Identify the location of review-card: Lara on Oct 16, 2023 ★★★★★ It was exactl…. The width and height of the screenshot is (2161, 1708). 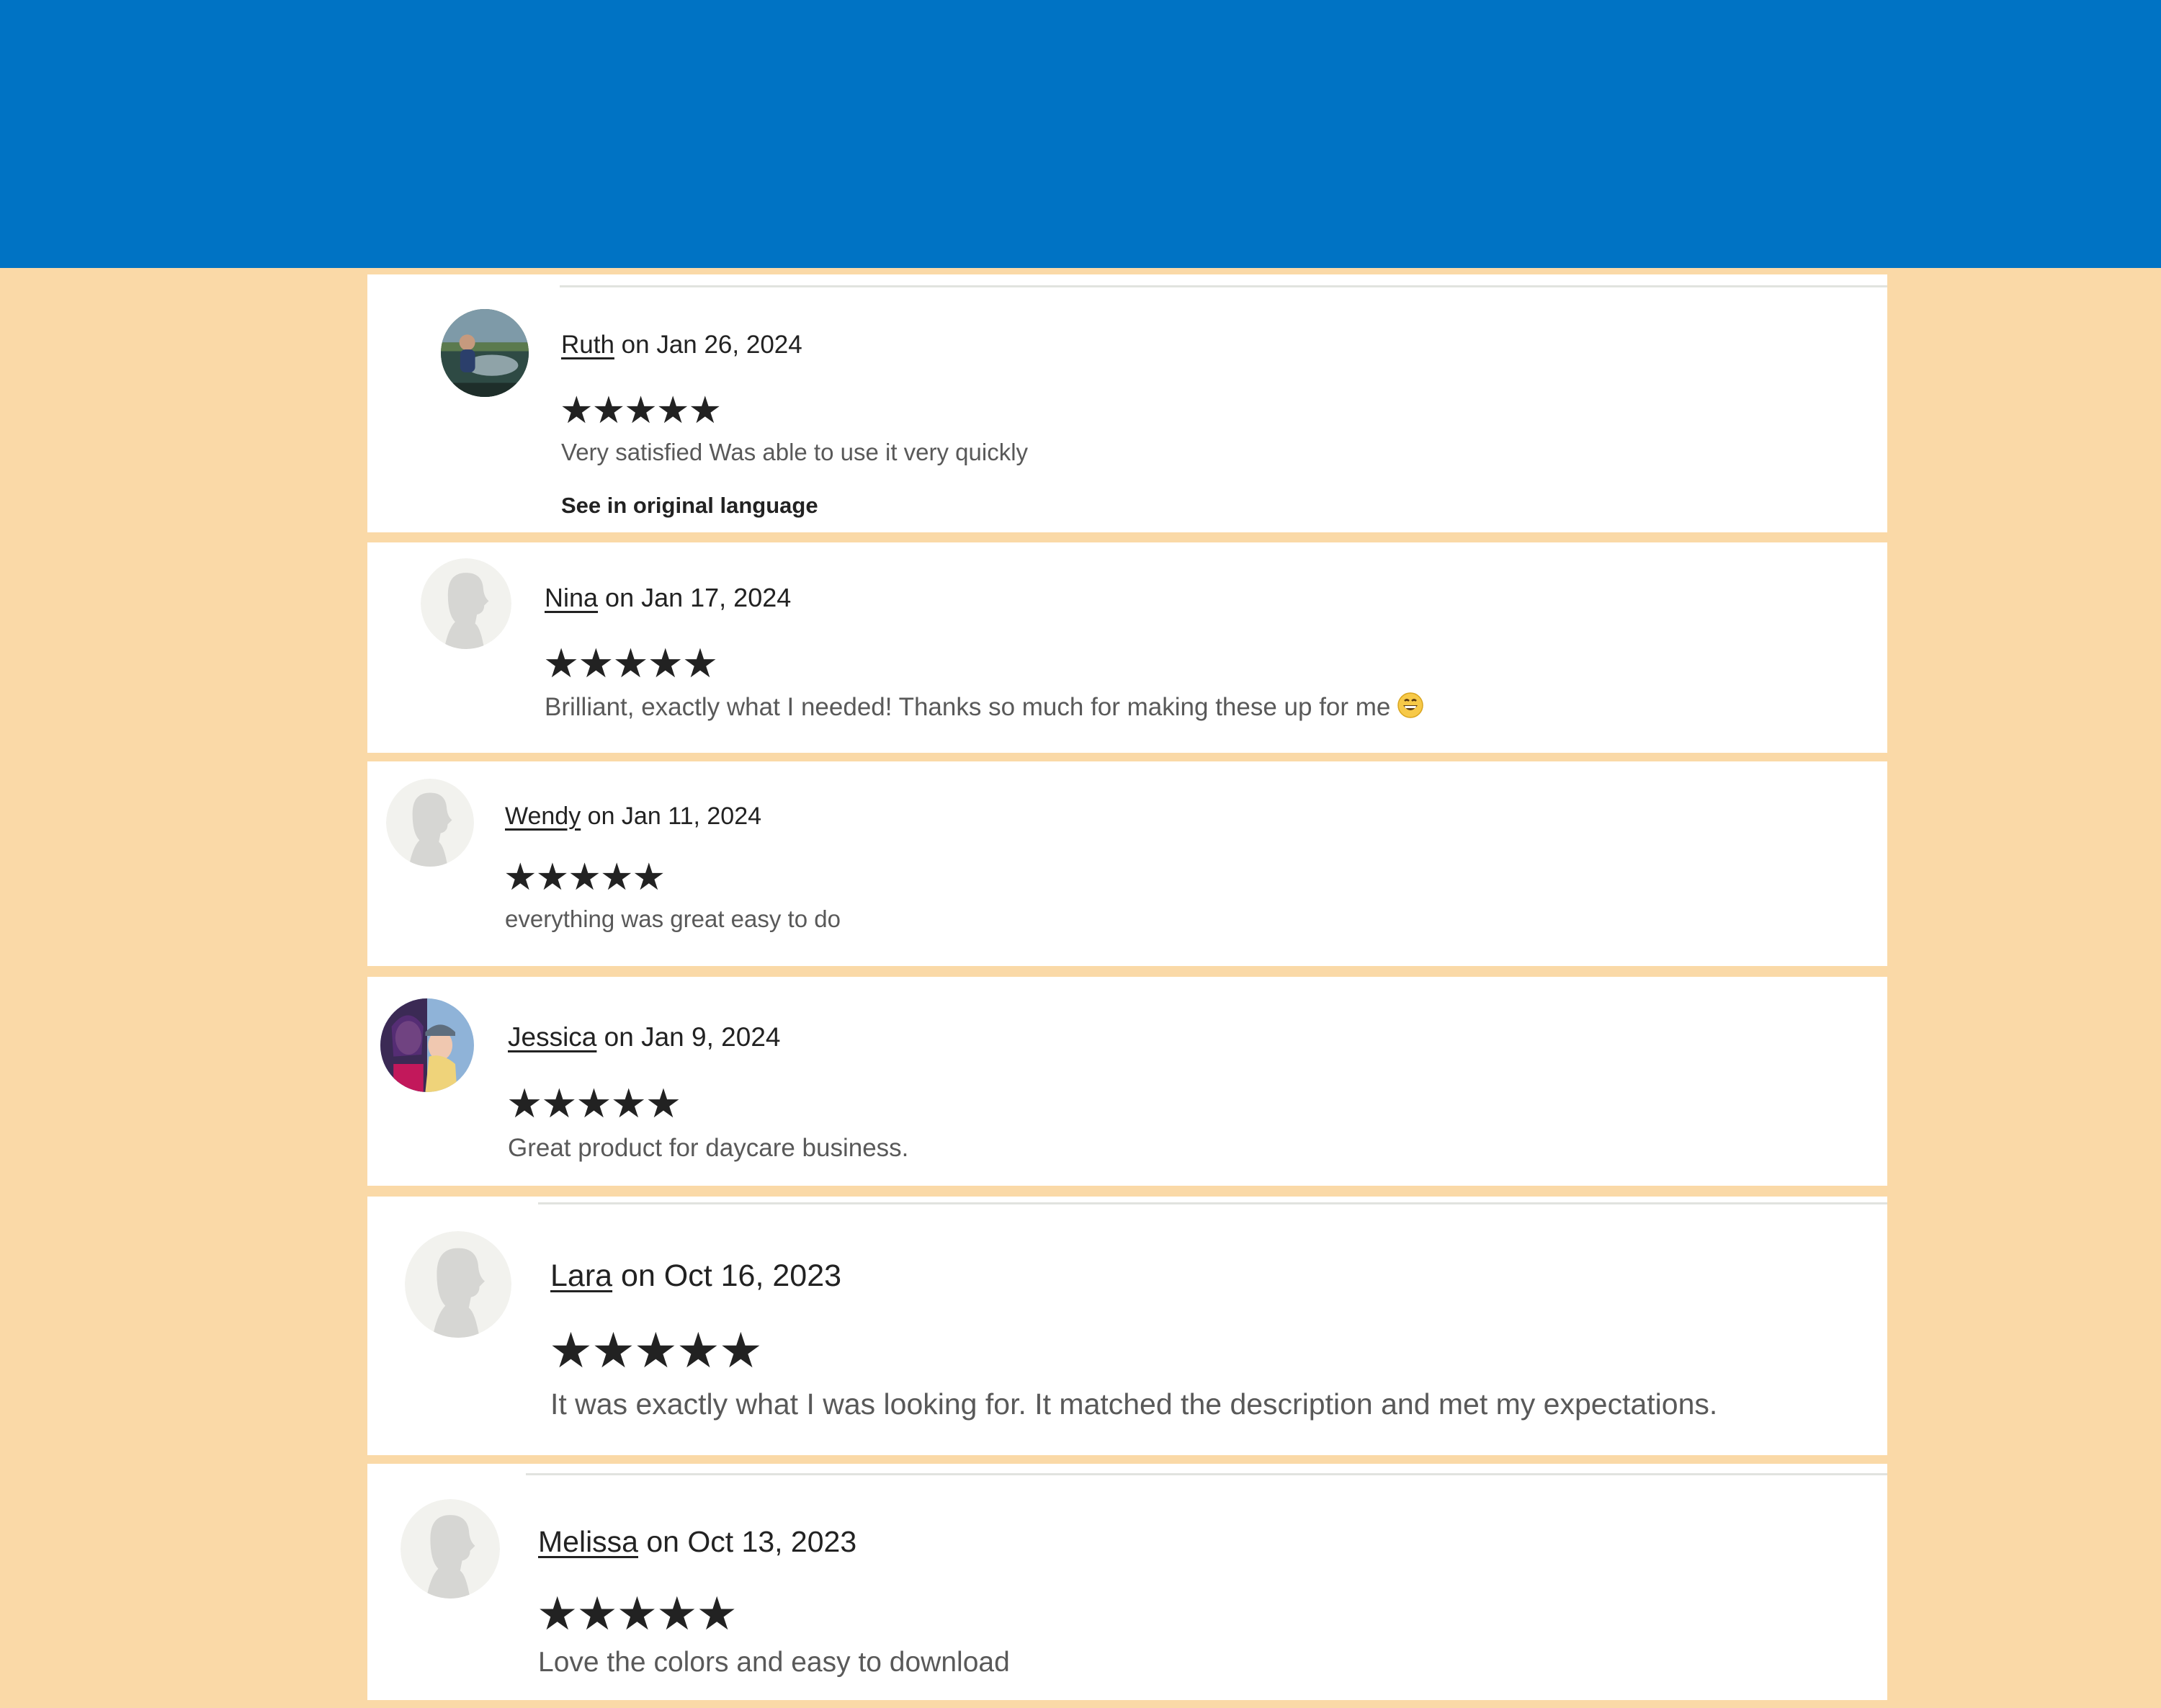
(1127, 1326).